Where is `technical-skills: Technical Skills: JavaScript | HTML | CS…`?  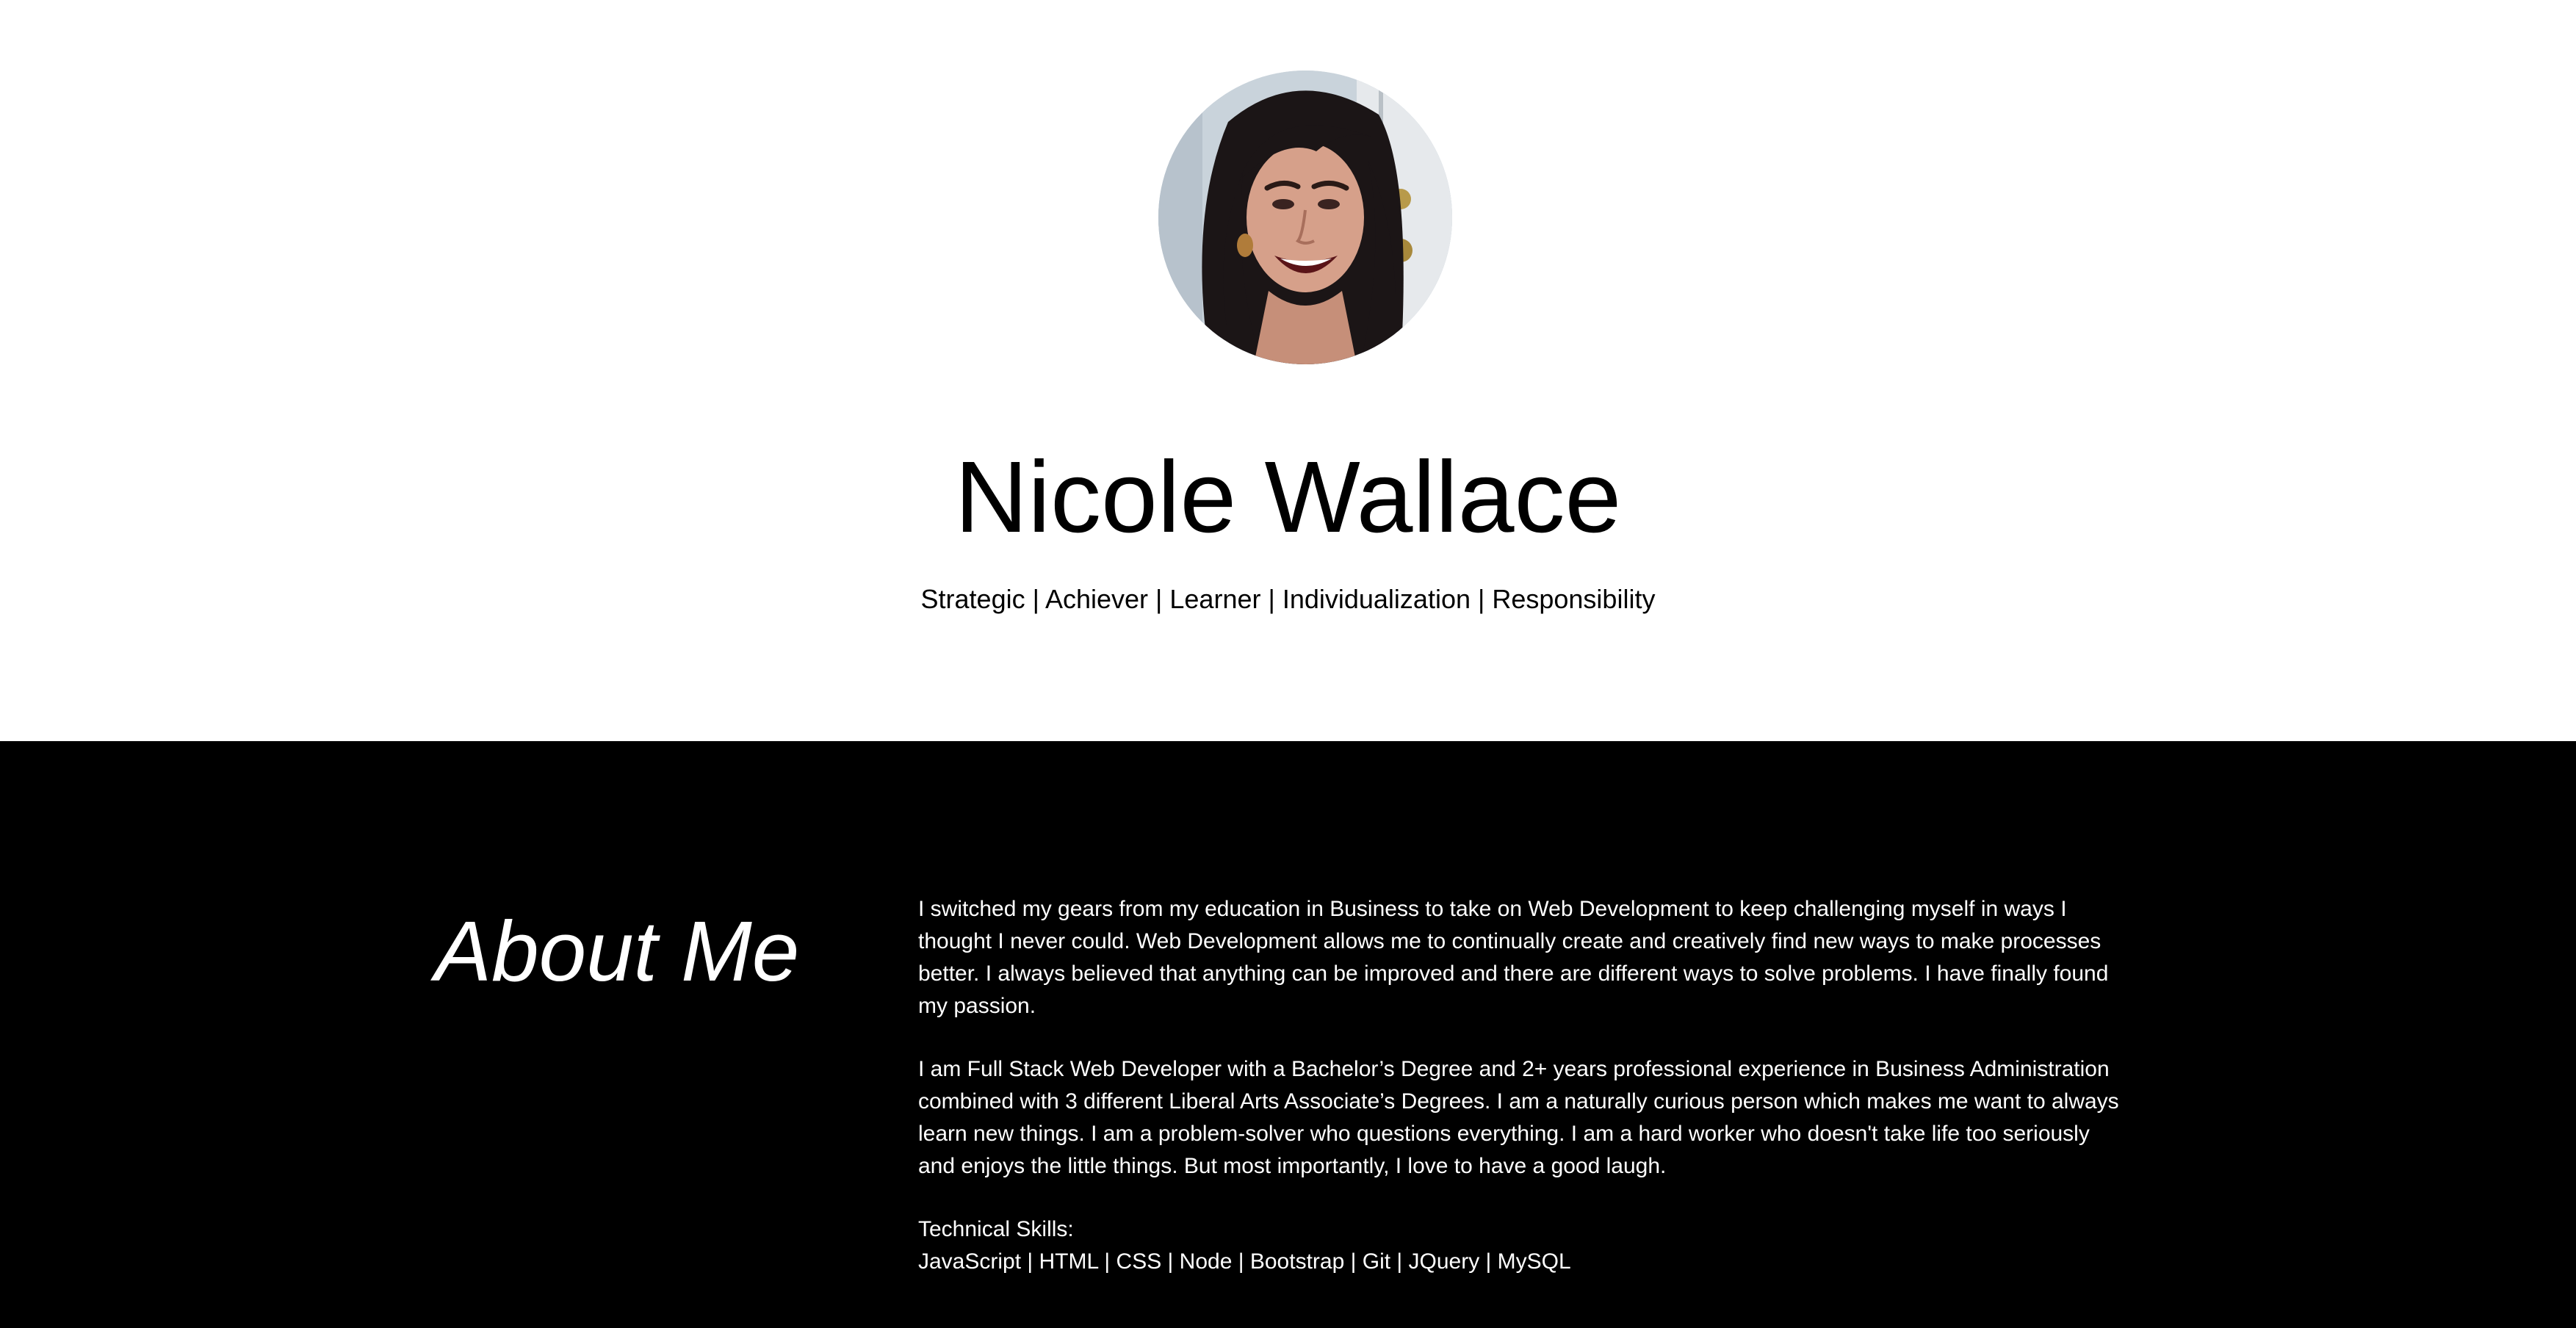
technical-skills: Technical Skills: JavaScript | HTML | CS… is located at coordinates (1521, 1245).